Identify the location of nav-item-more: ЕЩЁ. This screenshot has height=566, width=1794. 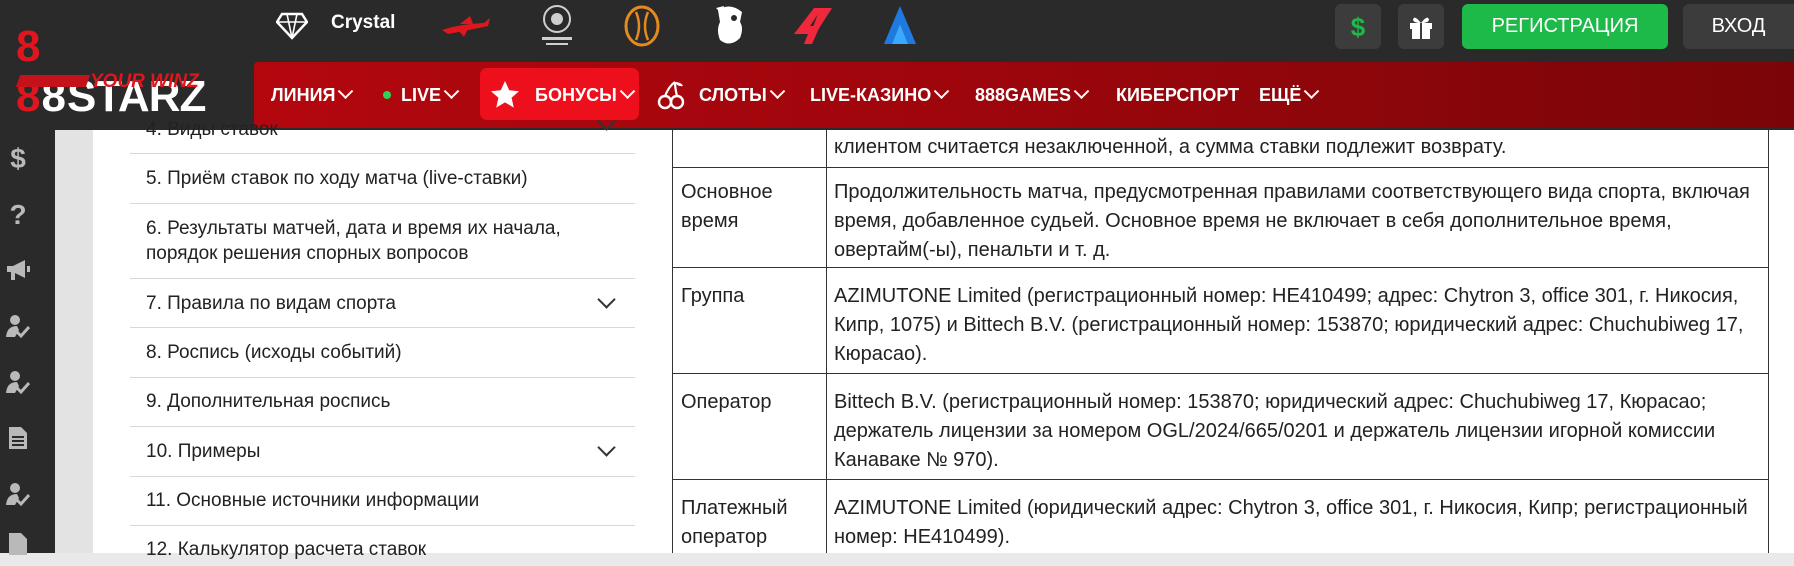
(1289, 95).